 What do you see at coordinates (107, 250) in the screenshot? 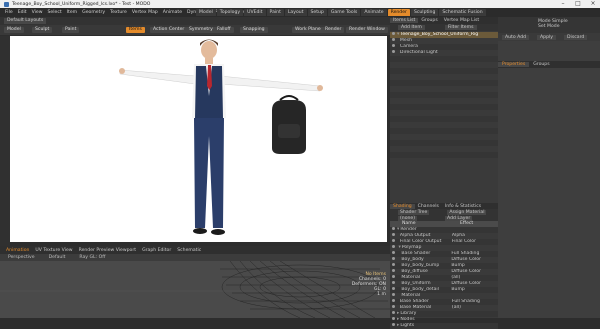
I see `tab-render-preview: Render Preview Viewport` at bounding box center [107, 250].